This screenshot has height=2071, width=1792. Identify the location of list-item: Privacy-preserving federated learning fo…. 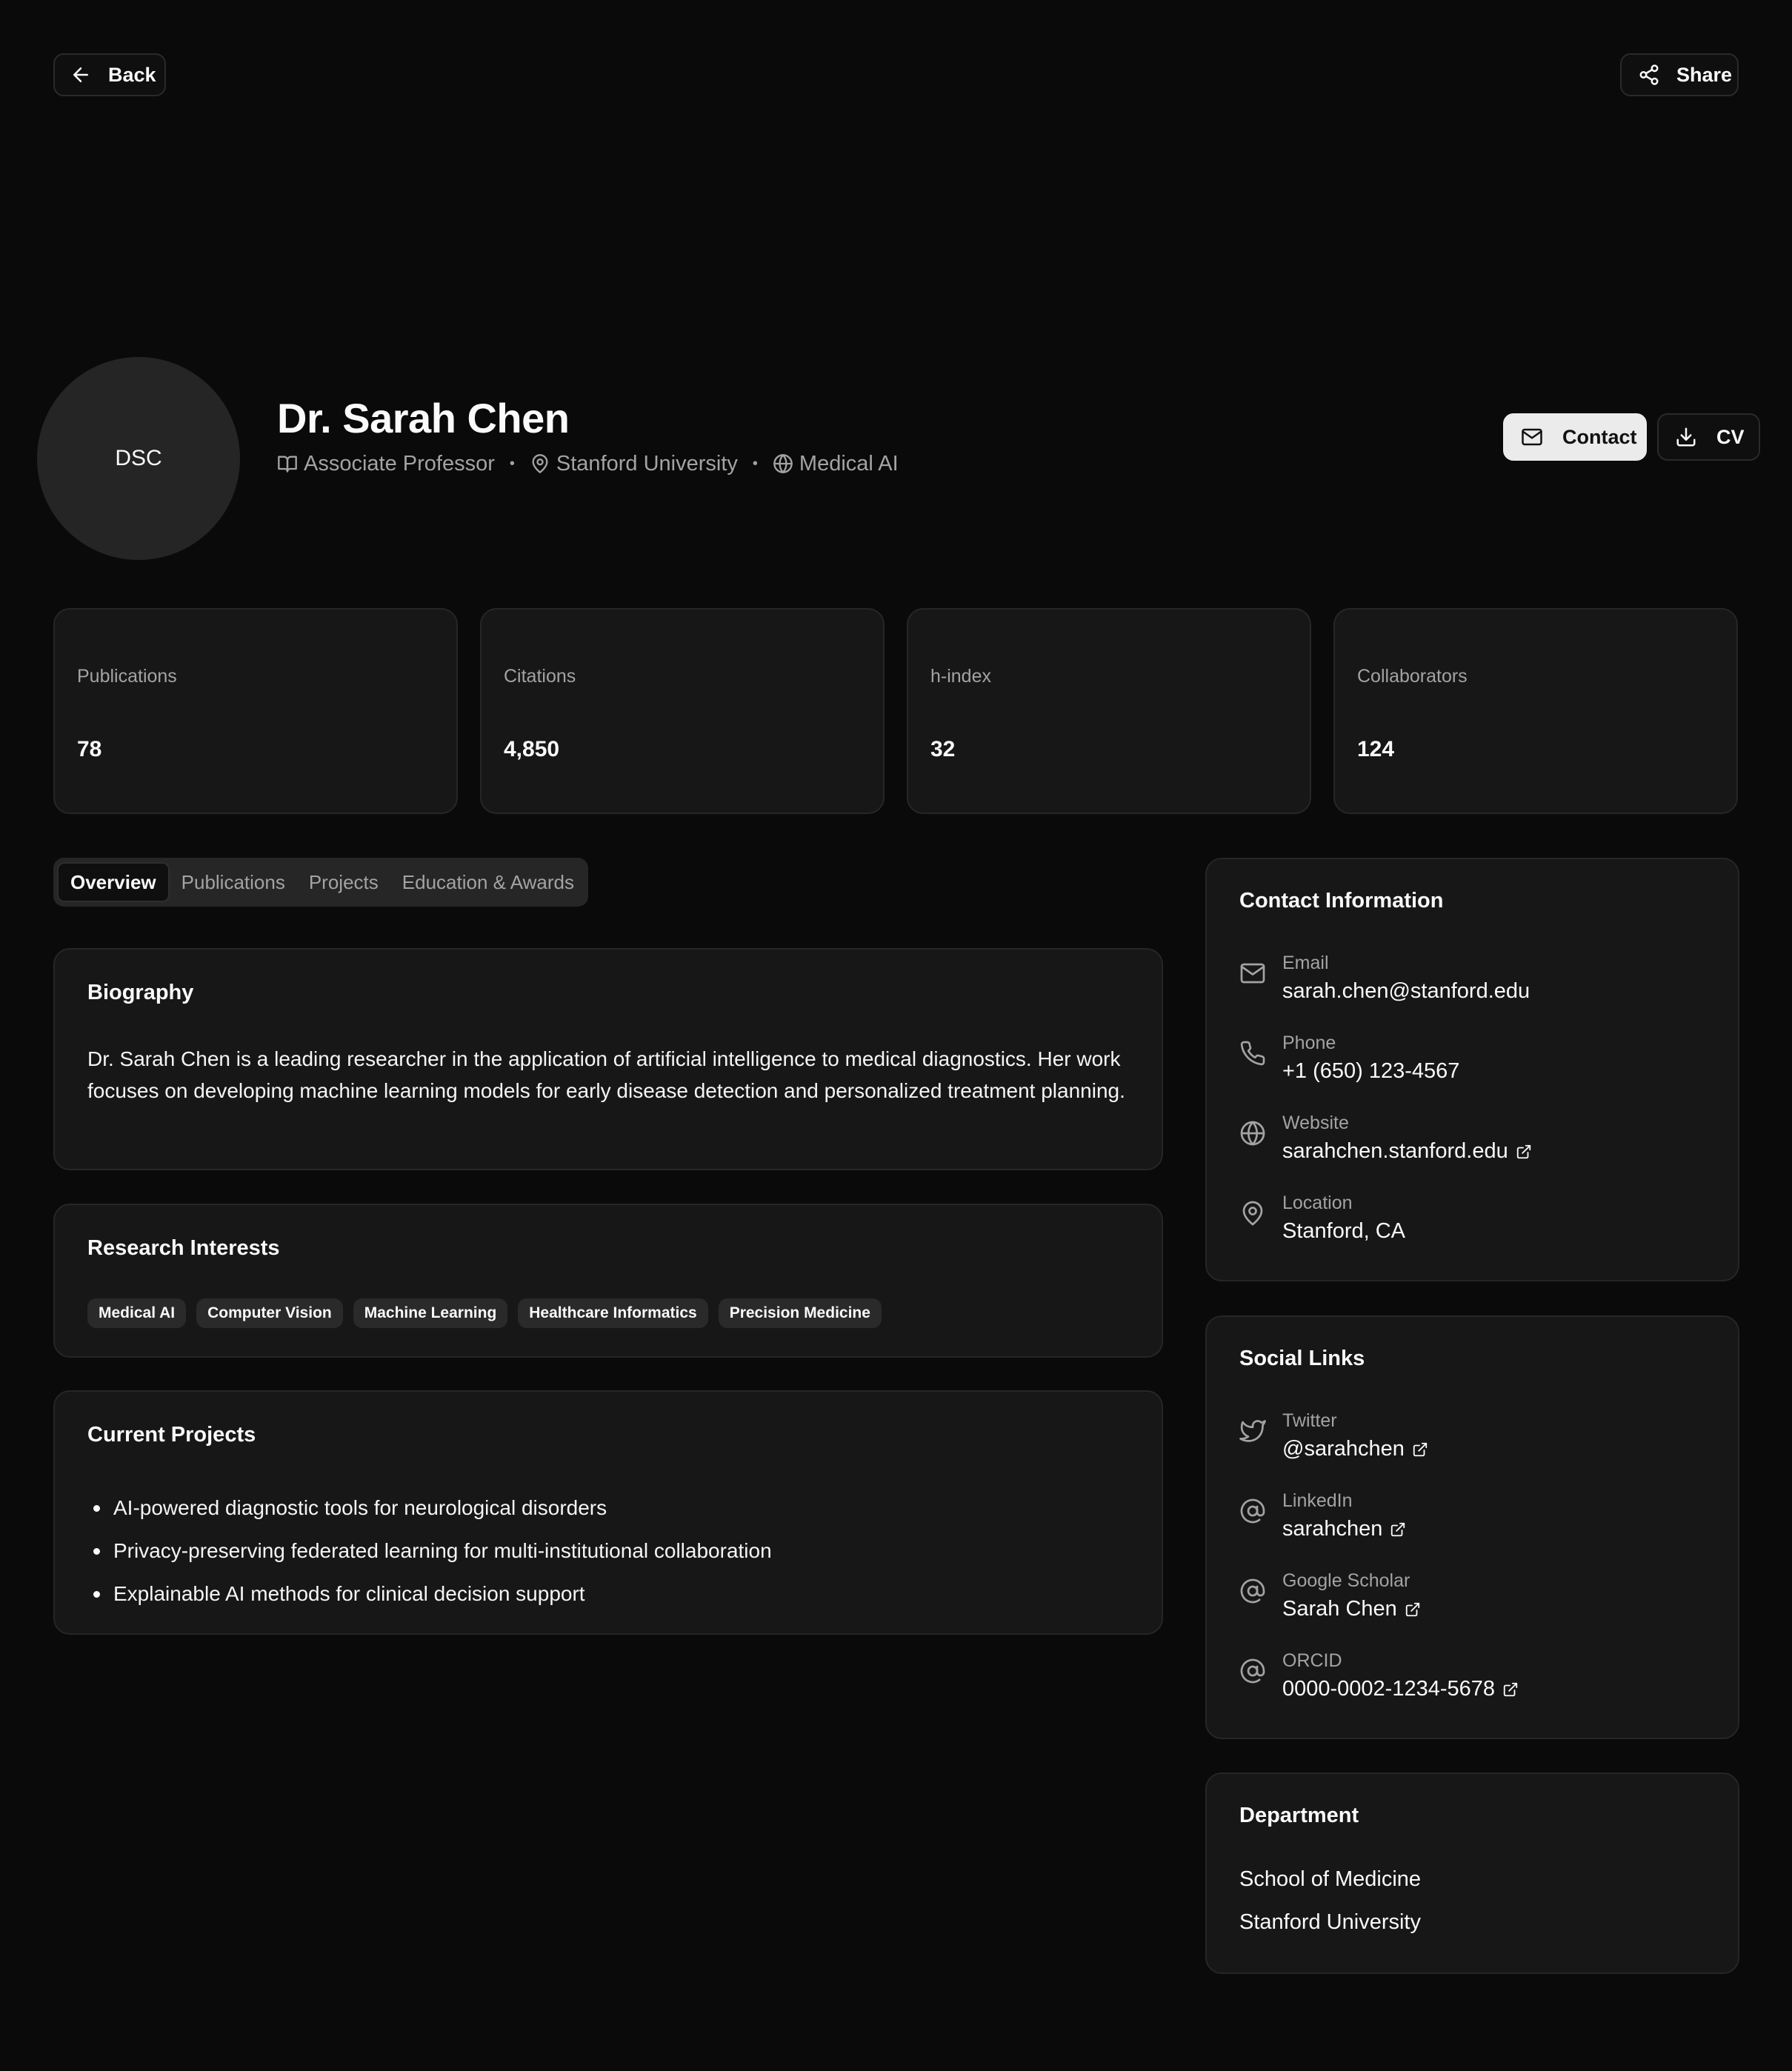
(432, 1551).